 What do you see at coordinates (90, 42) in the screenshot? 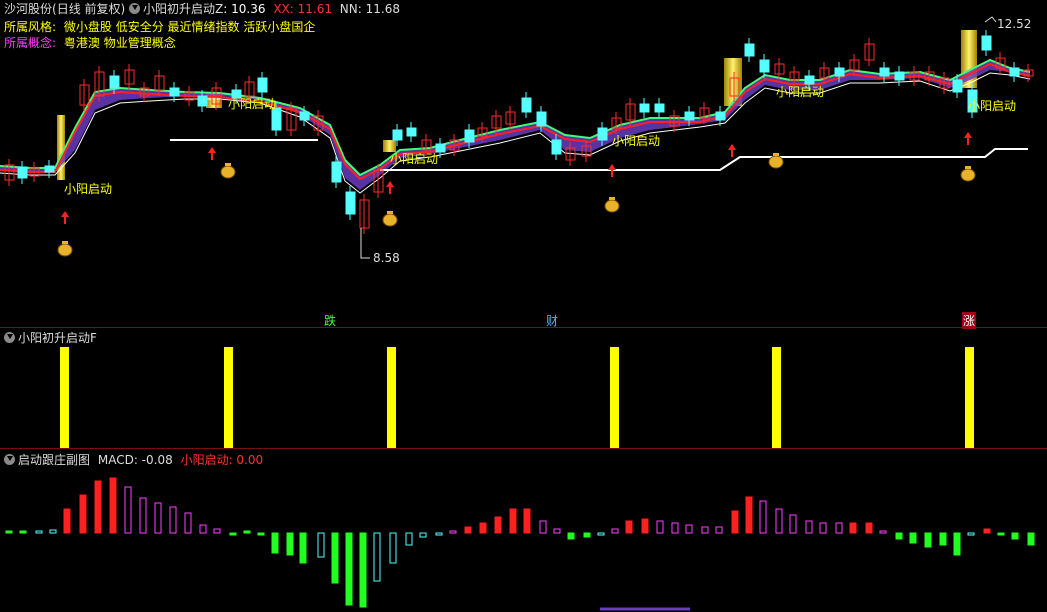
I see `concept-row: 所属概念: 粤港澳 物业管理概念` at bounding box center [90, 42].